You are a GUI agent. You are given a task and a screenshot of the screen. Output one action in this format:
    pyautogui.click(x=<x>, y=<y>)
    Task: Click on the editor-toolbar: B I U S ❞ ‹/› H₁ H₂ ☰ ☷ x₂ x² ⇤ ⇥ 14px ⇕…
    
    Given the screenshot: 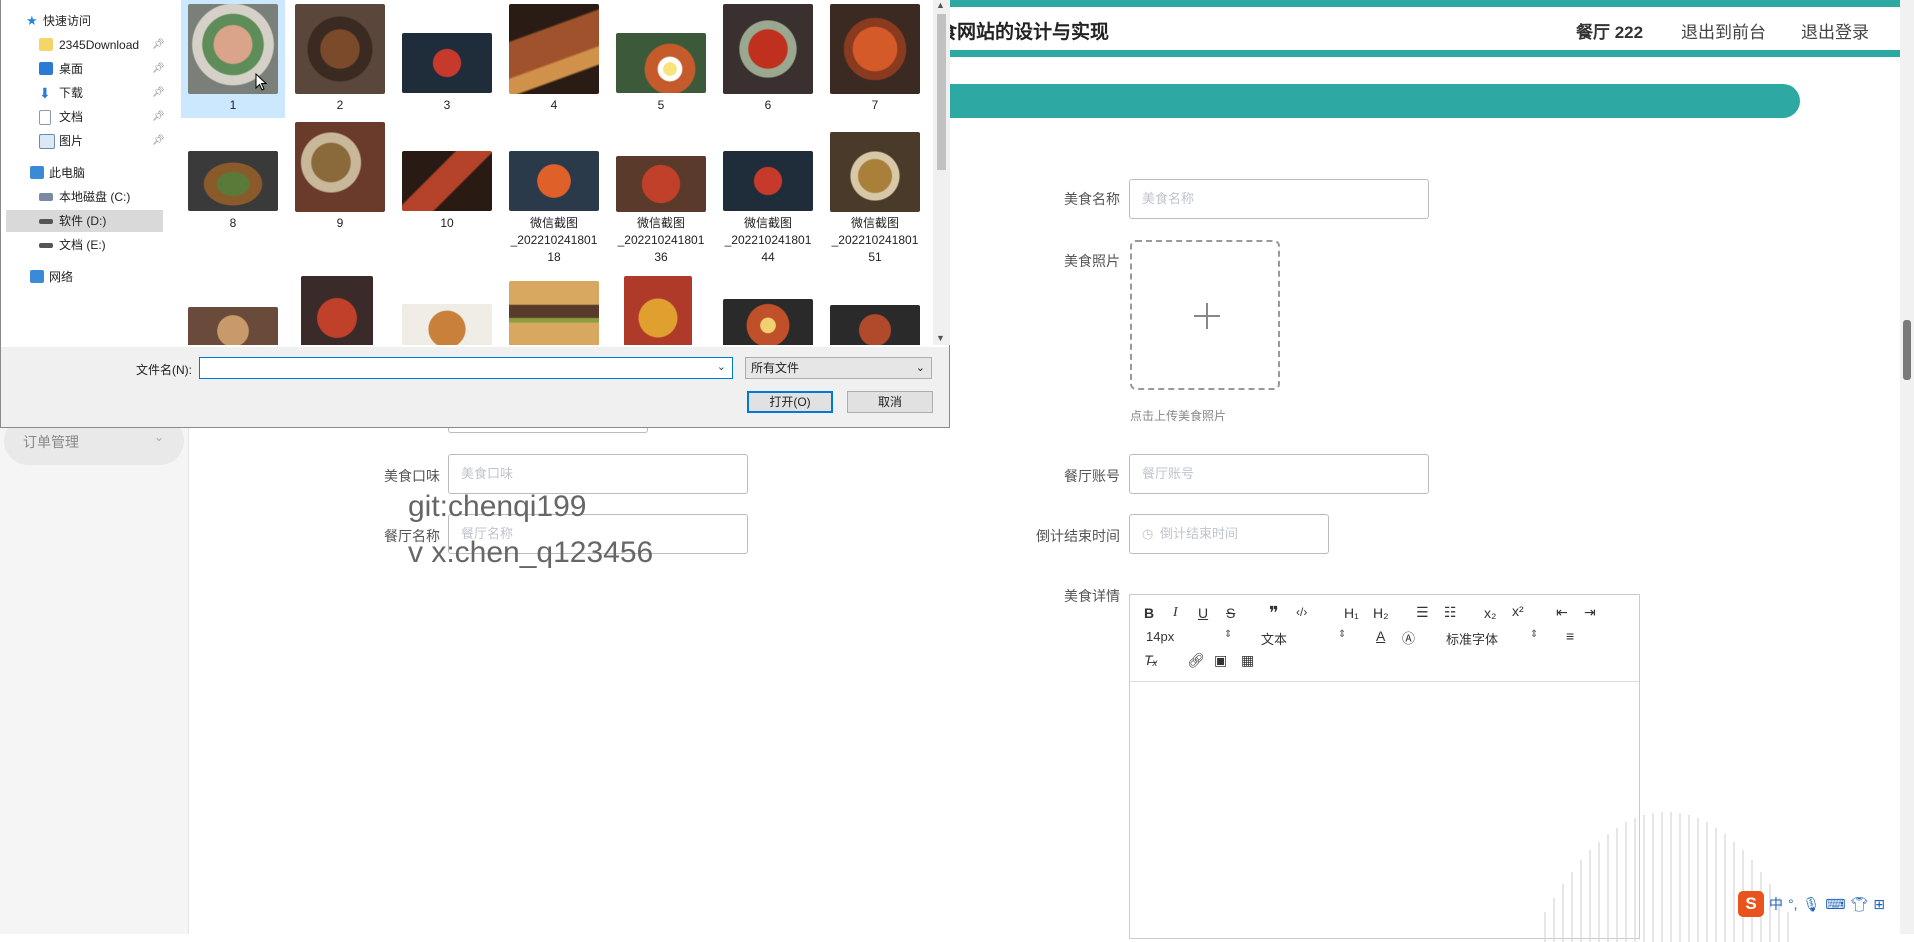 What is the action you would take?
    pyautogui.click(x=1384, y=638)
    